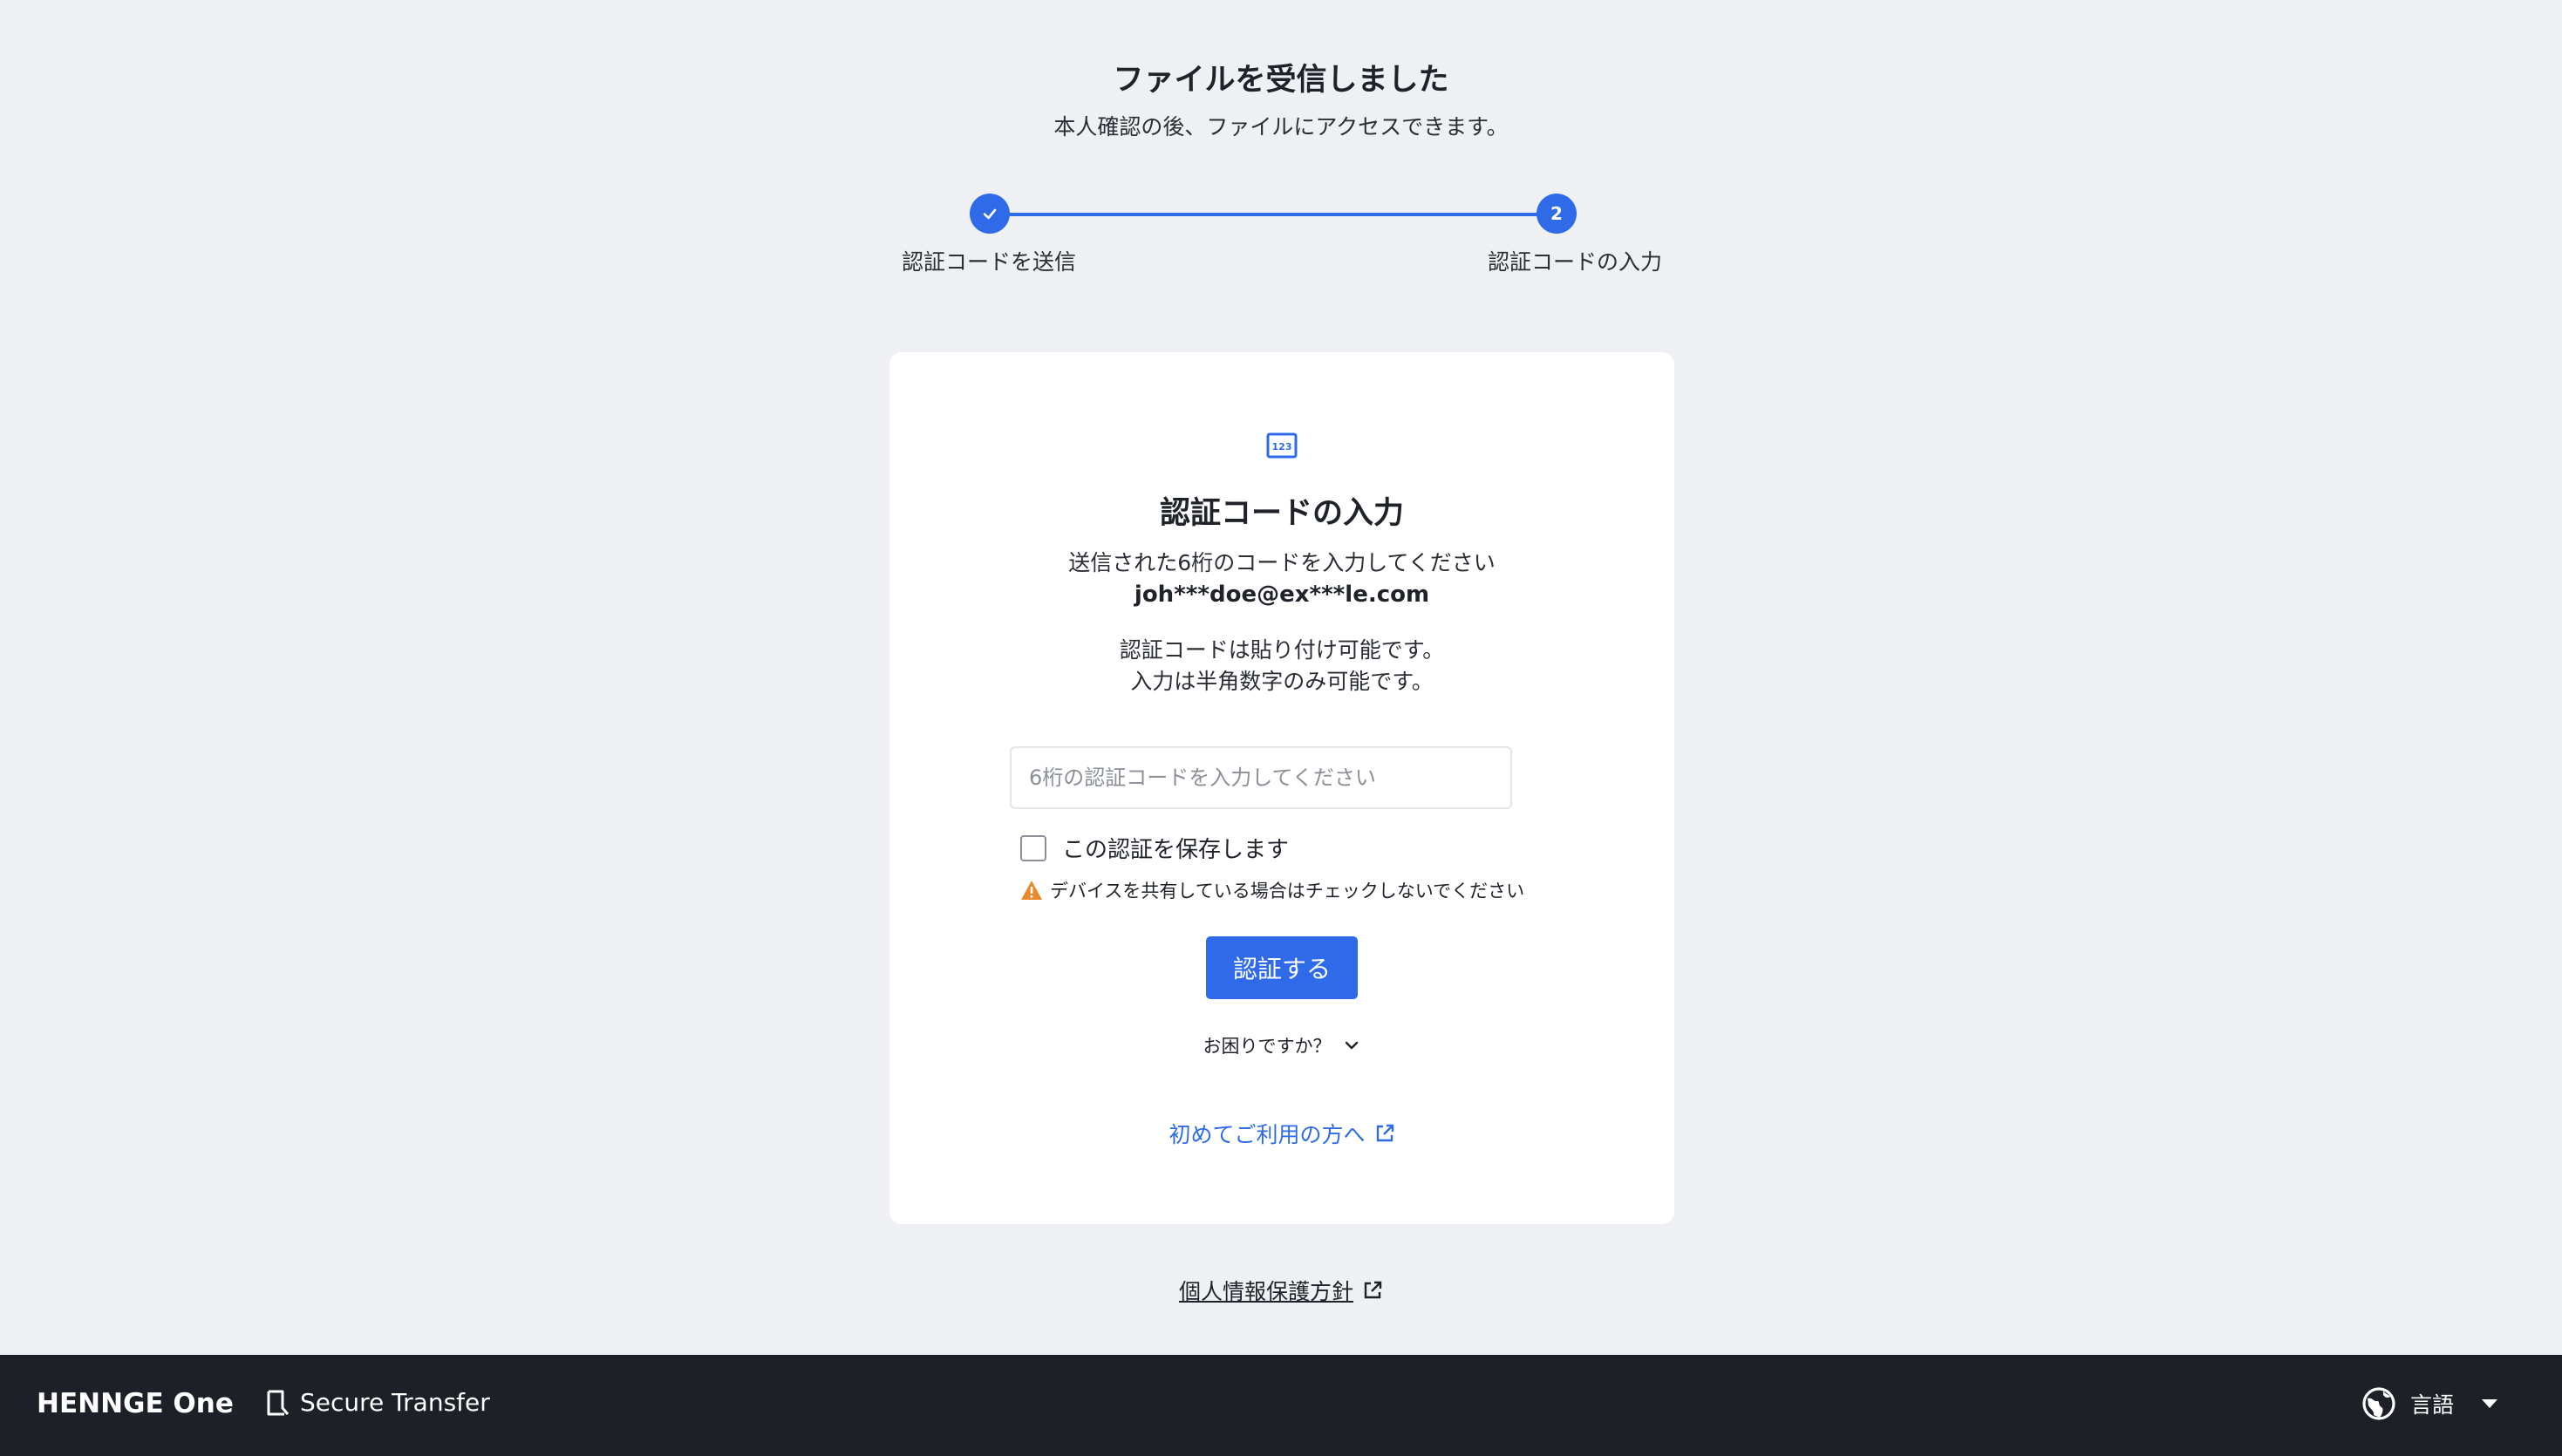 The image size is (2562, 1456). I want to click on input-note: 認証コードは貼り付け可能です。 入力は半角数字のみ可能です。, so click(1281, 666).